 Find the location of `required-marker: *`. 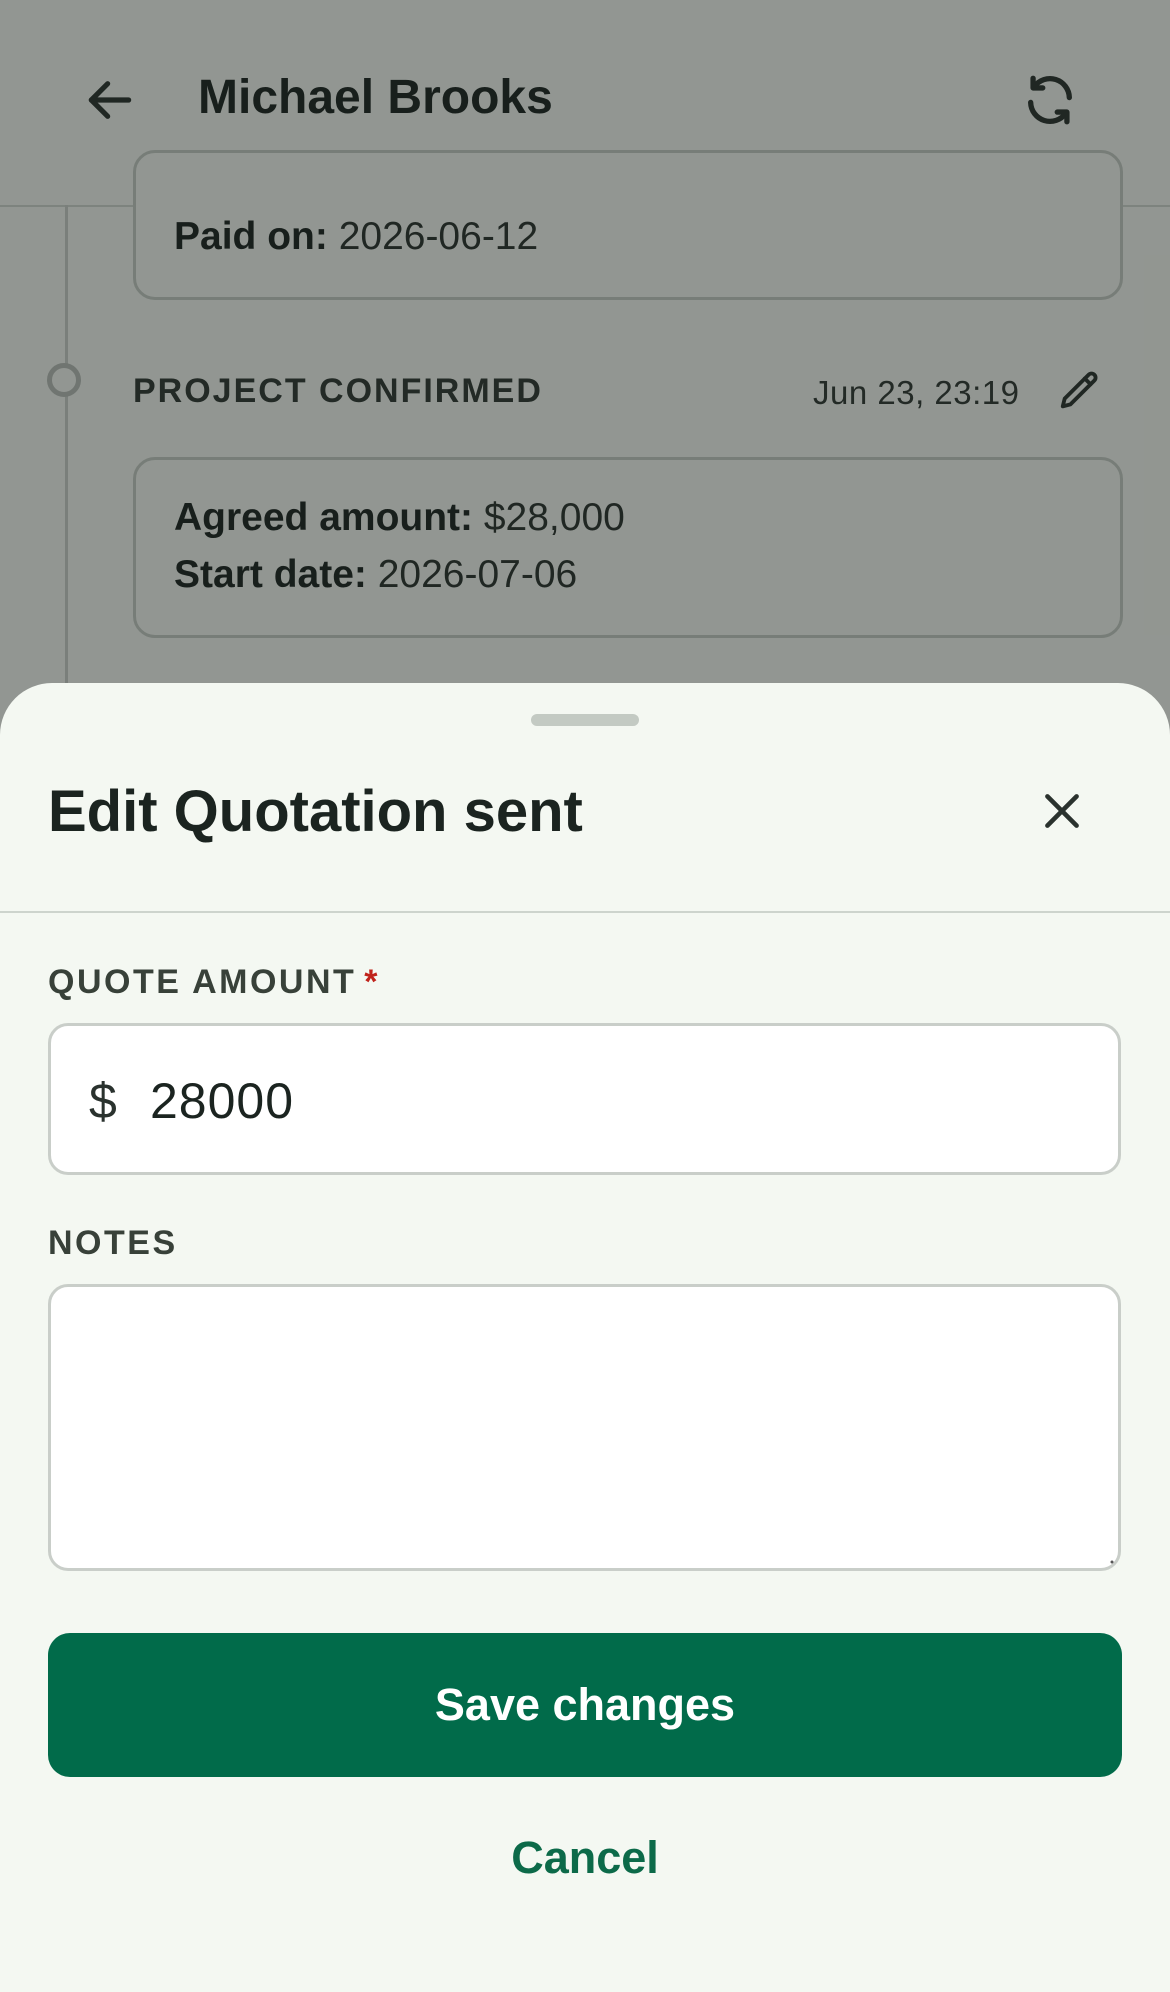

required-marker: * is located at coordinates (372, 982).